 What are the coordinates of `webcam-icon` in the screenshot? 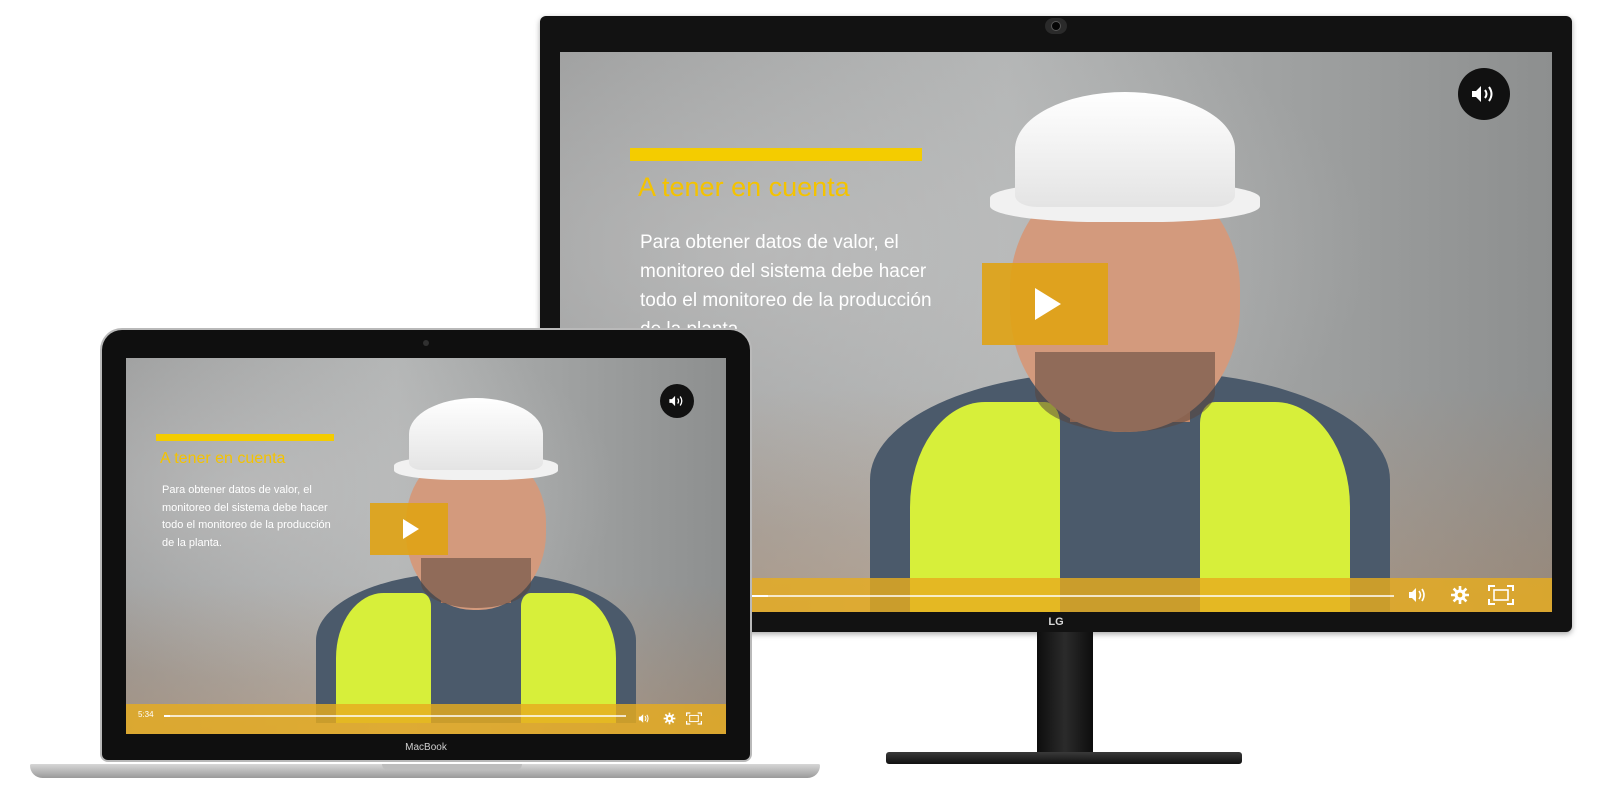 It's located at (1056, 26).